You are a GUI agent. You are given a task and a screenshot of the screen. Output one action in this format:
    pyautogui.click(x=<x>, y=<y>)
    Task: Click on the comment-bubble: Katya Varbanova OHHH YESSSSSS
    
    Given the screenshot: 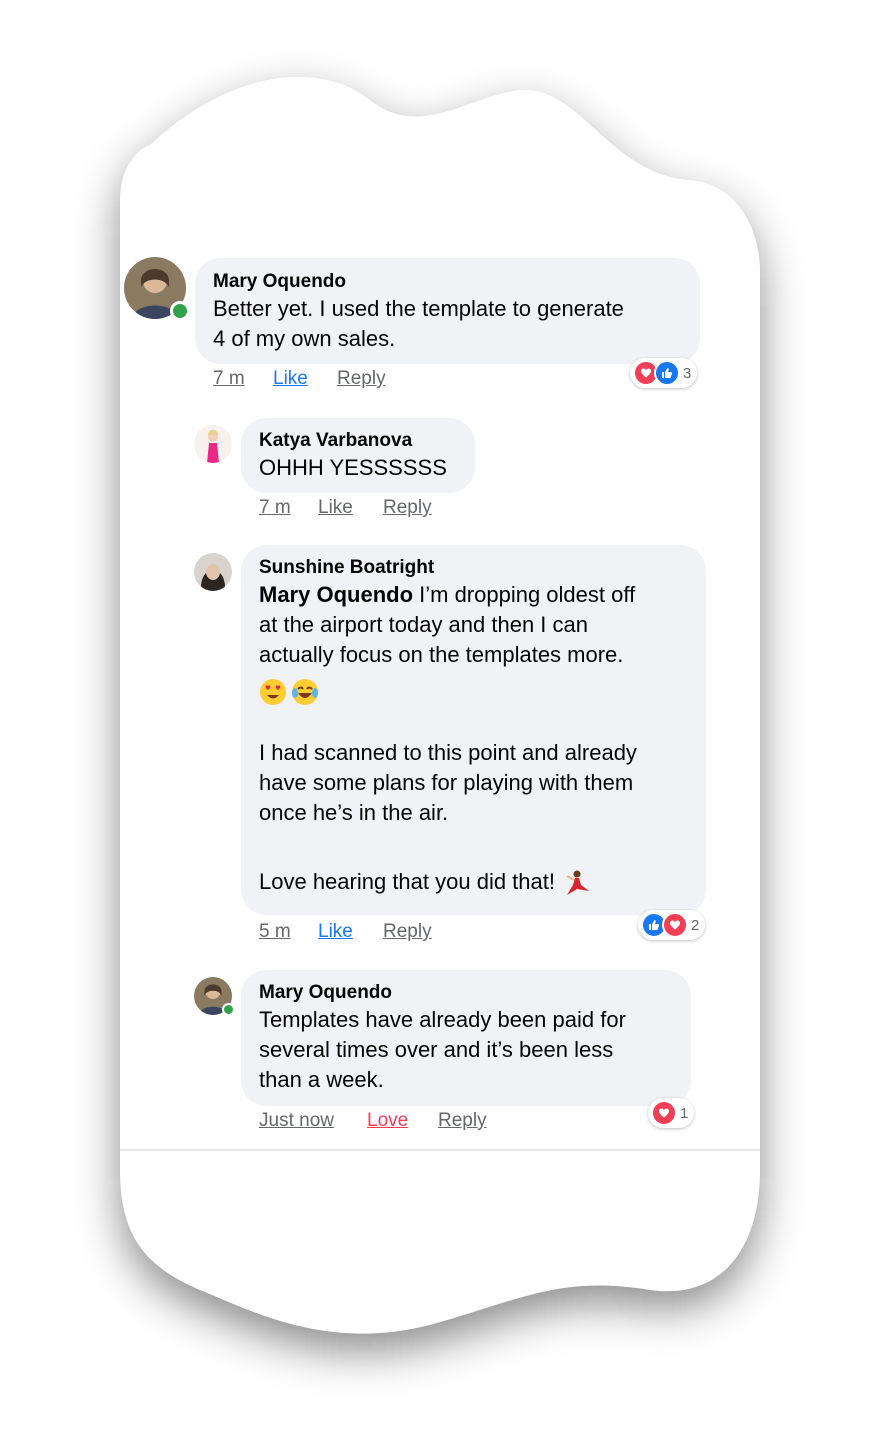 What is the action you would take?
    pyautogui.click(x=358, y=455)
    